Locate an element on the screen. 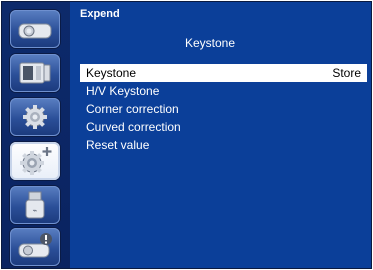  sidebar-settings is located at coordinates (35, 117).